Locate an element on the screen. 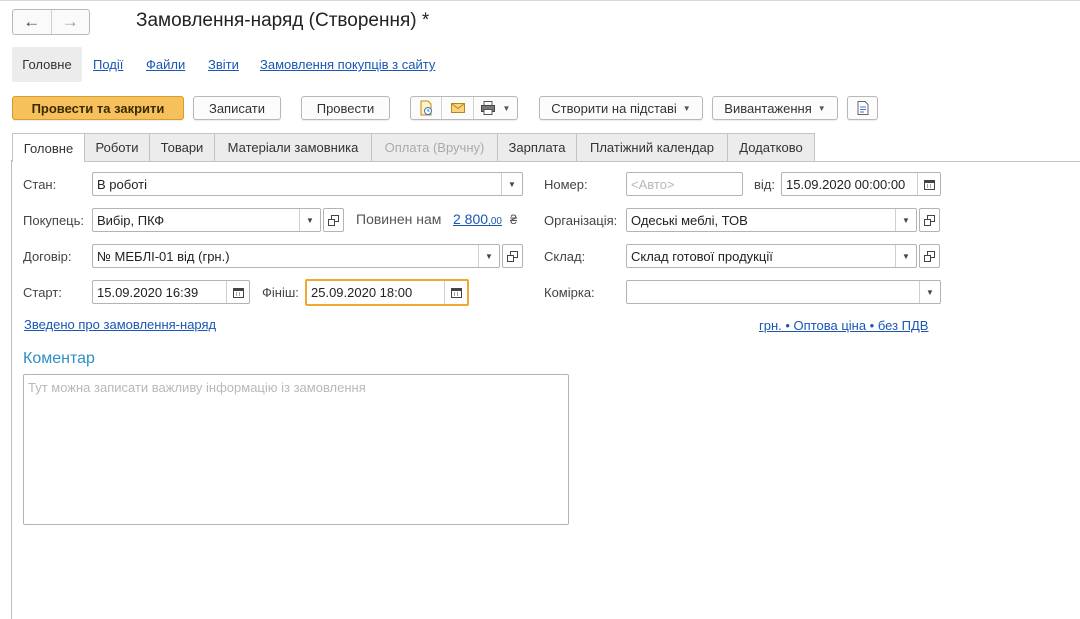  warehouse-label: Склад: is located at coordinates (565, 256).